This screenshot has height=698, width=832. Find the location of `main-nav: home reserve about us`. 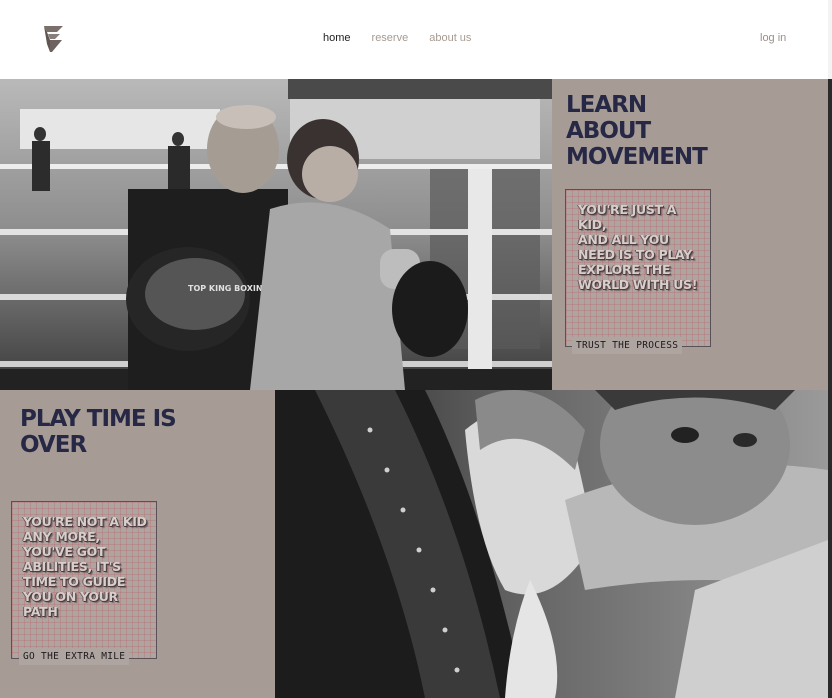

main-nav: home reserve about us is located at coordinates (397, 38).